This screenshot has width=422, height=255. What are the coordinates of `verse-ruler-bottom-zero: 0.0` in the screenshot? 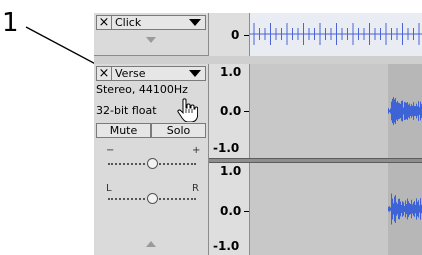 It's located at (231, 211).